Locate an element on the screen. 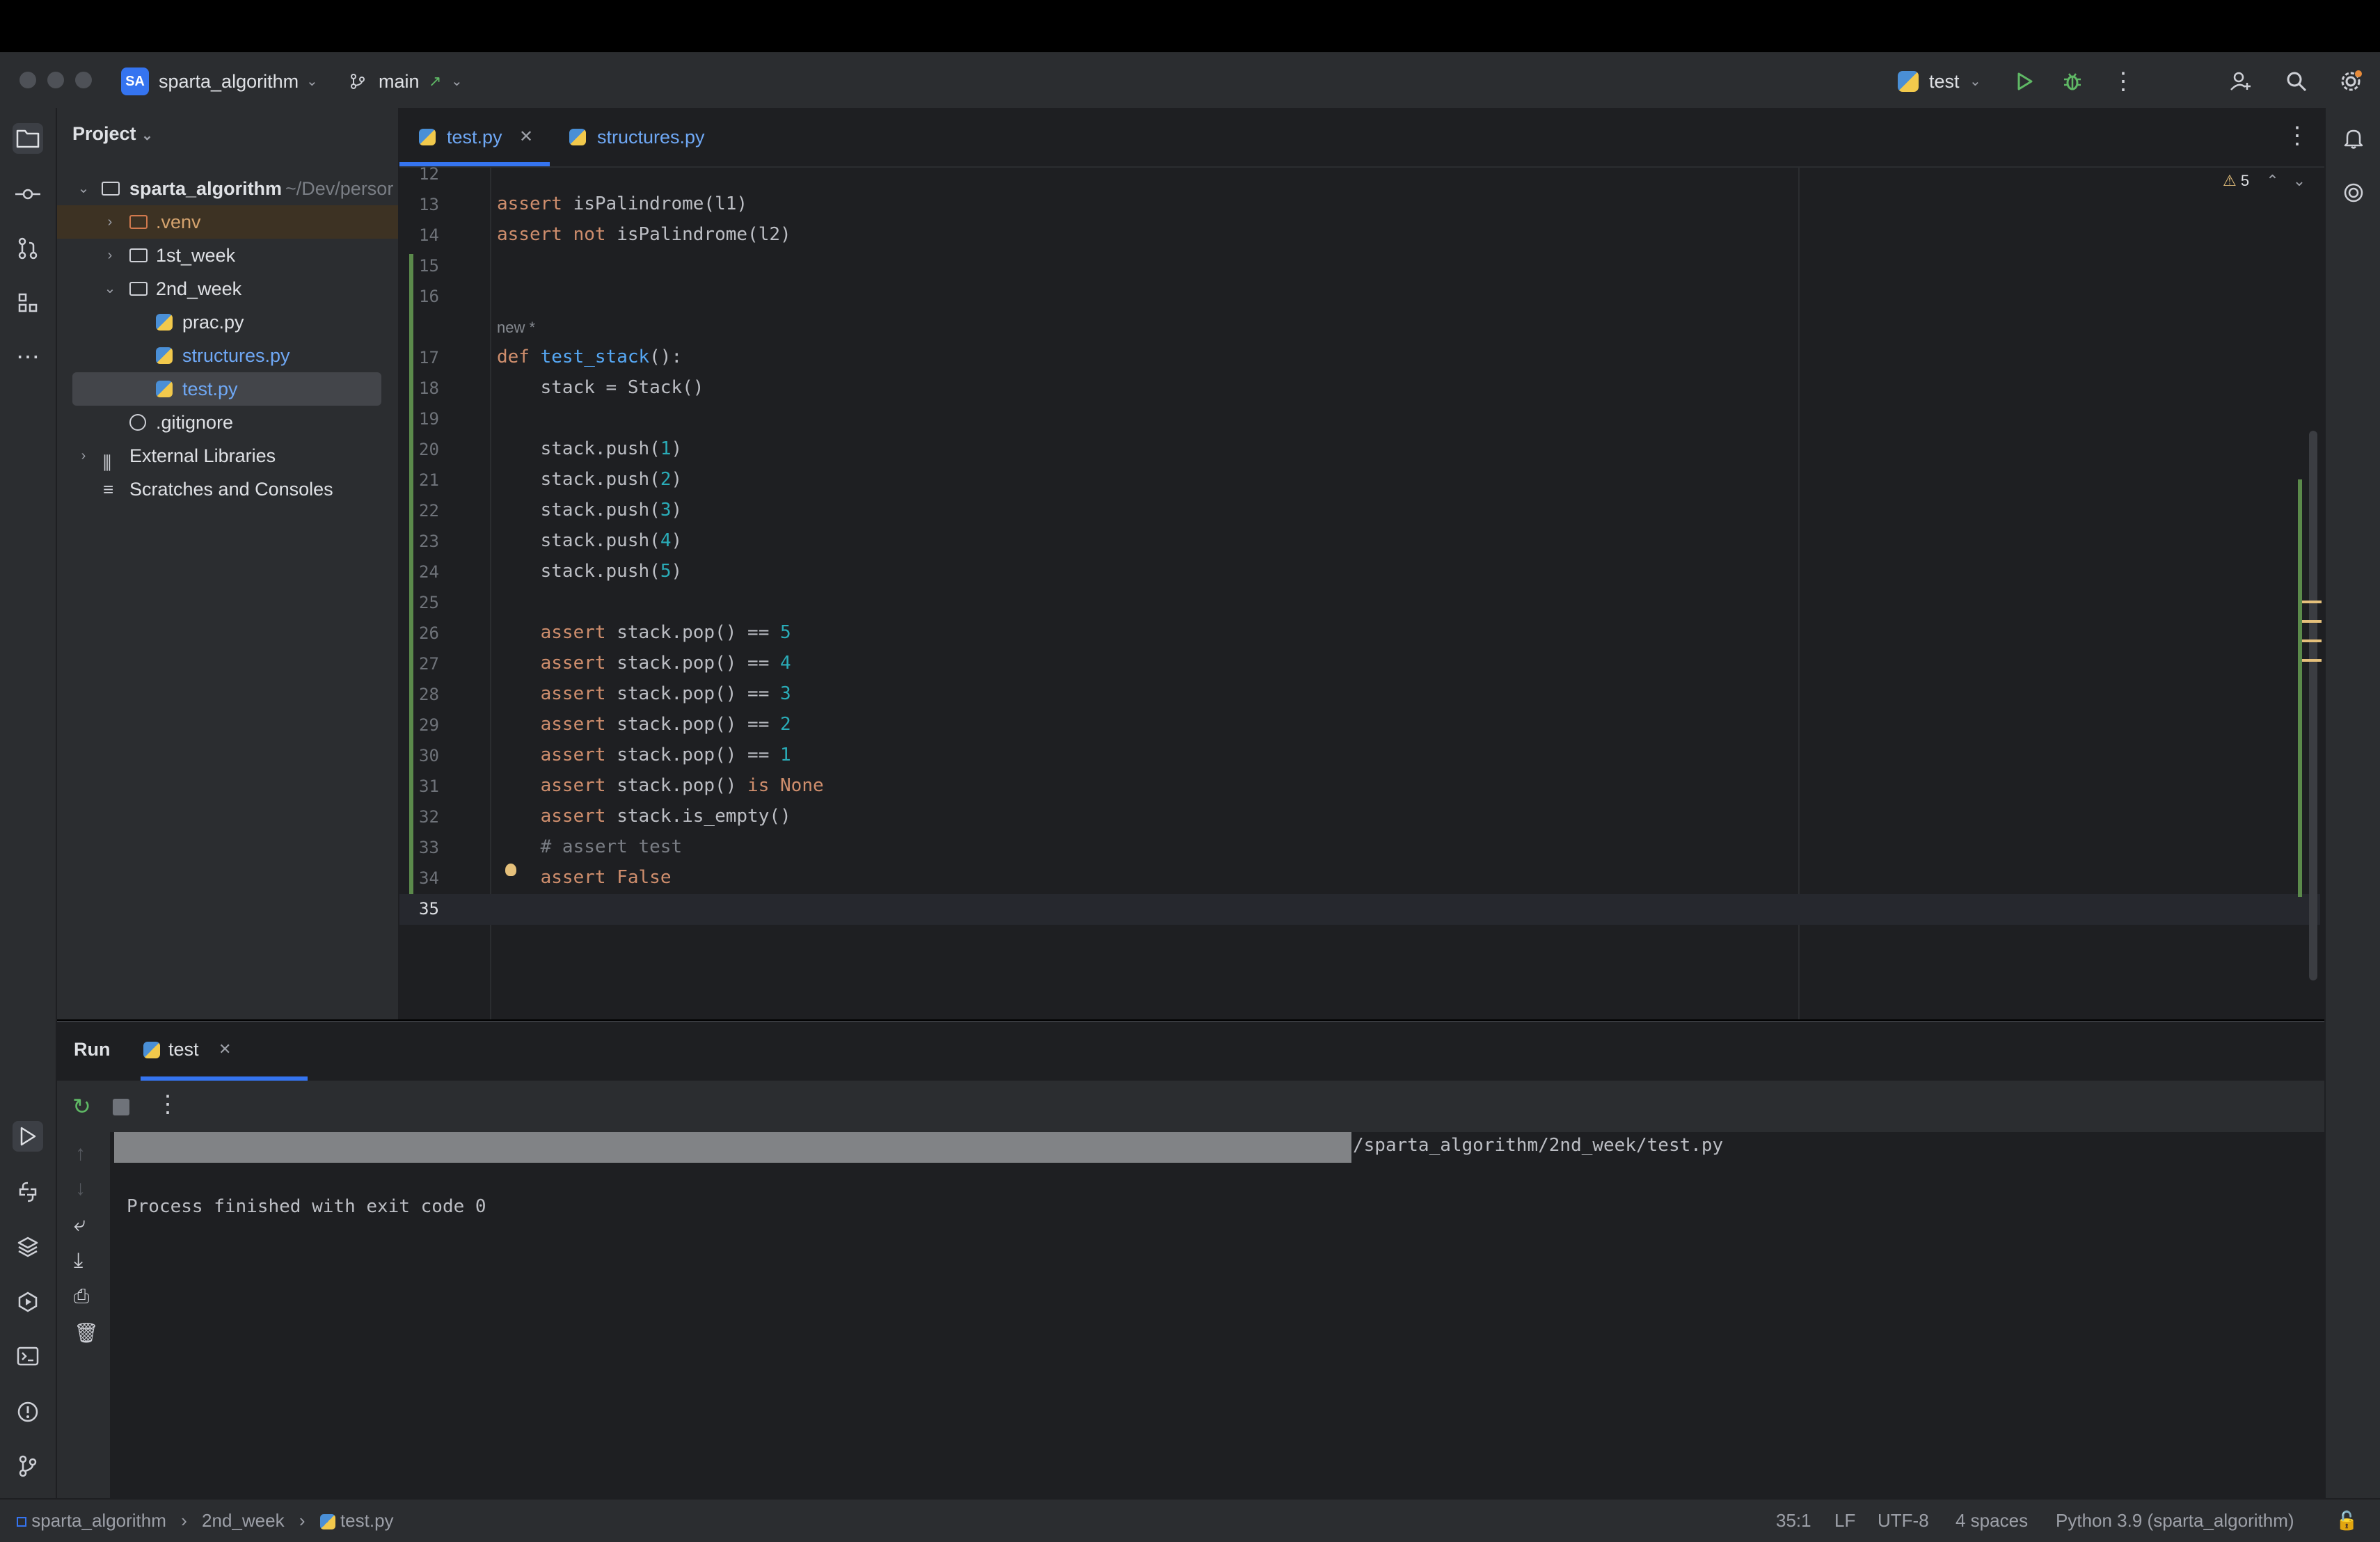 This screenshot has height=1542, width=2380. line-number: 13 is located at coordinates (429, 204).